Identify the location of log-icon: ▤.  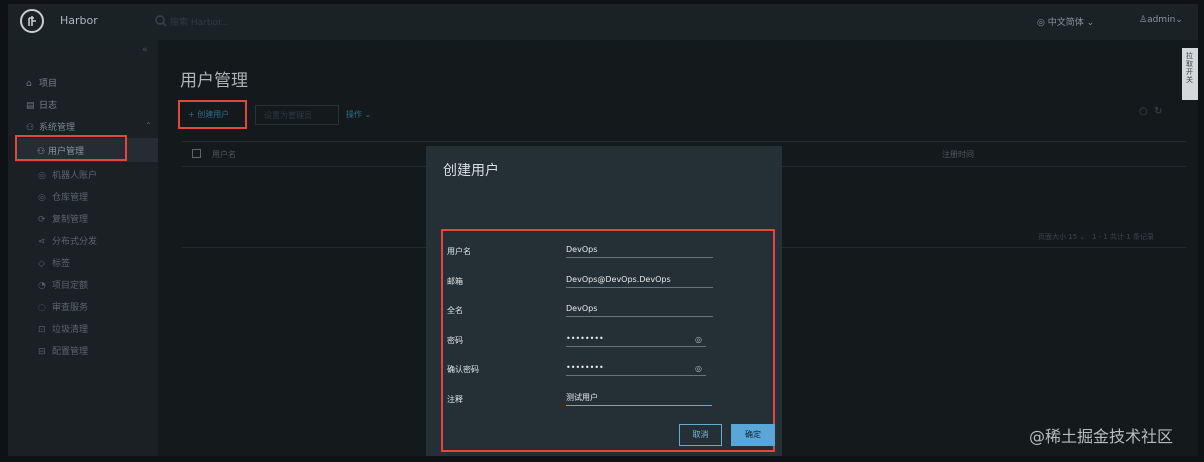
(30, 106).